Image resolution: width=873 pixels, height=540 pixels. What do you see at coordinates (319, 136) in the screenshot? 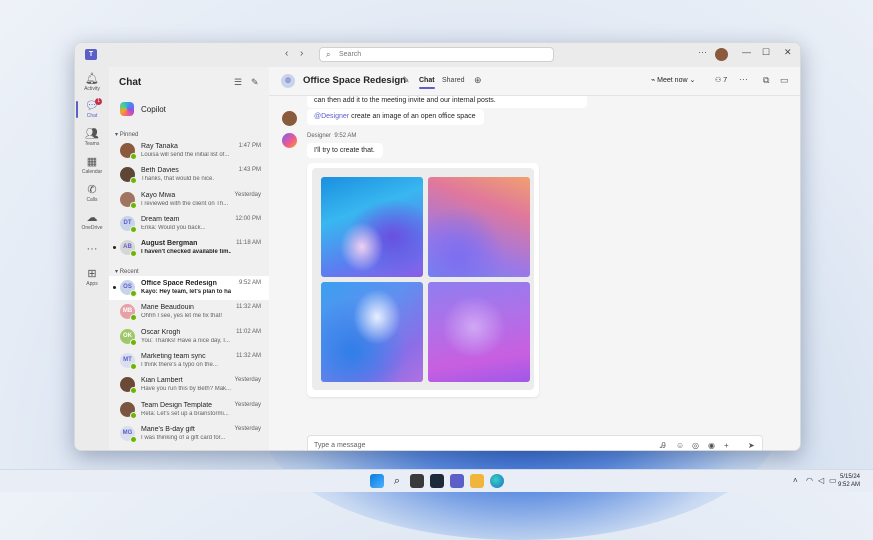
I see `sender-name: Designer` at bounding box center [319, 136].